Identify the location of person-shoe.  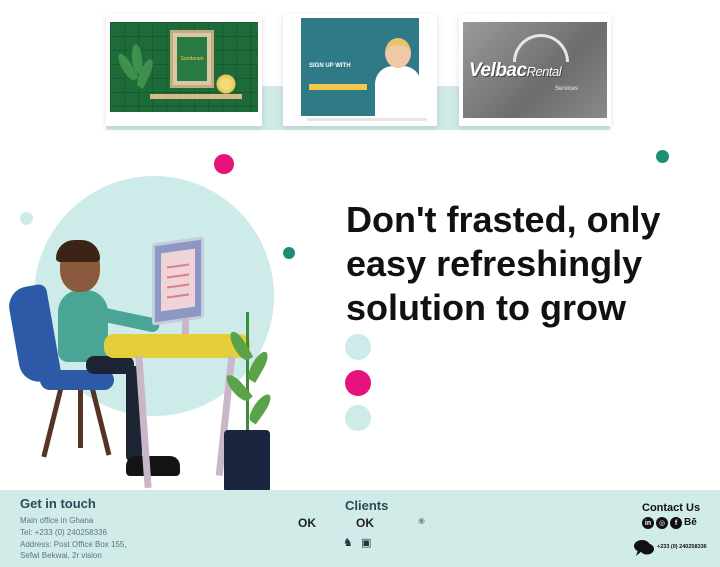
(153, 466).